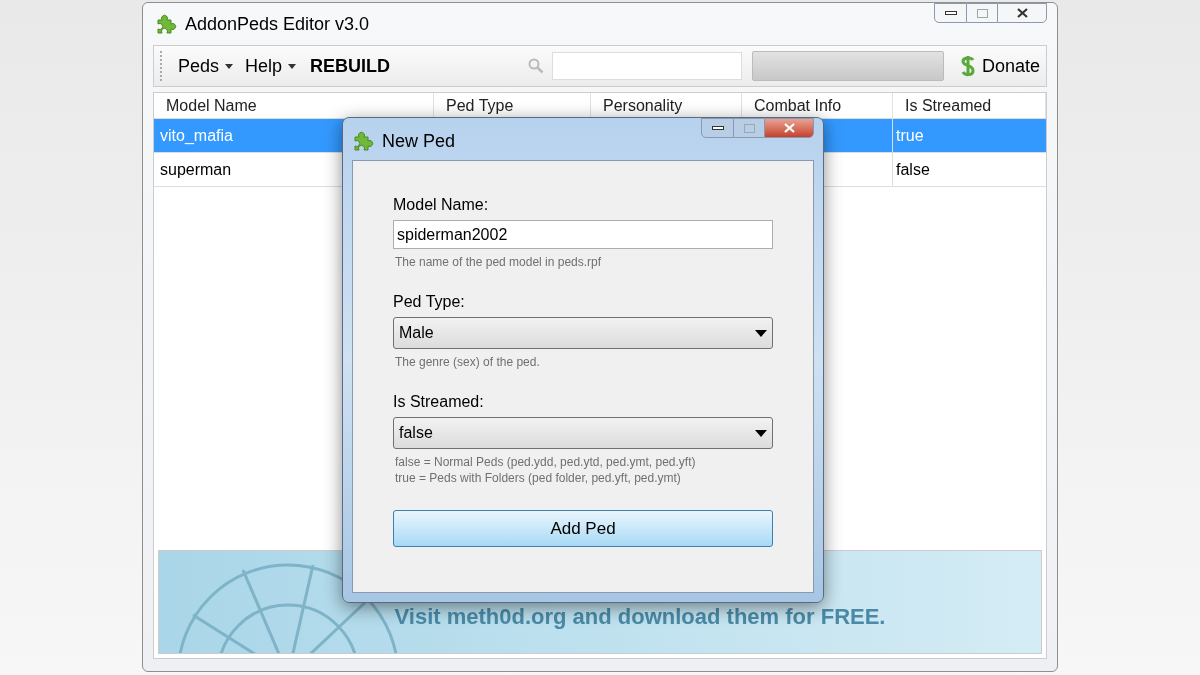 The image size is (1200, 675). Describe the element at coordinates (583, 234) in the screenshot. I see `model-name-field: spiderman2002` at that location.